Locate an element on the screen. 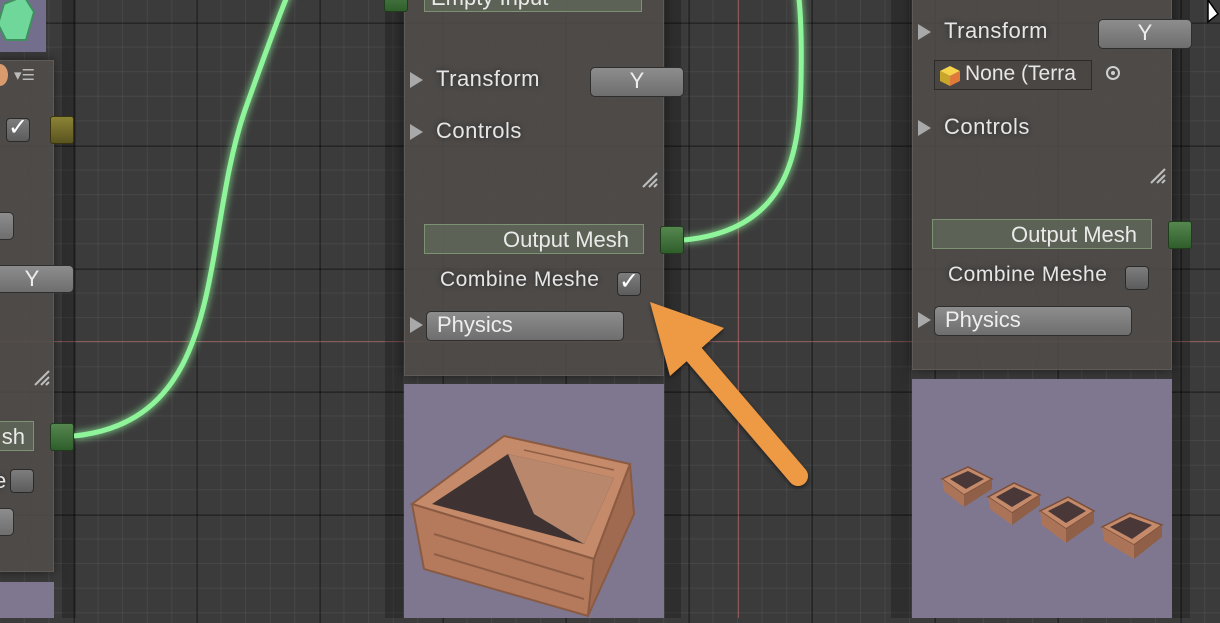 This screenshot has height=623, width=1220. right-transform-axis-button: Y is located at coordinates (1145, 34).